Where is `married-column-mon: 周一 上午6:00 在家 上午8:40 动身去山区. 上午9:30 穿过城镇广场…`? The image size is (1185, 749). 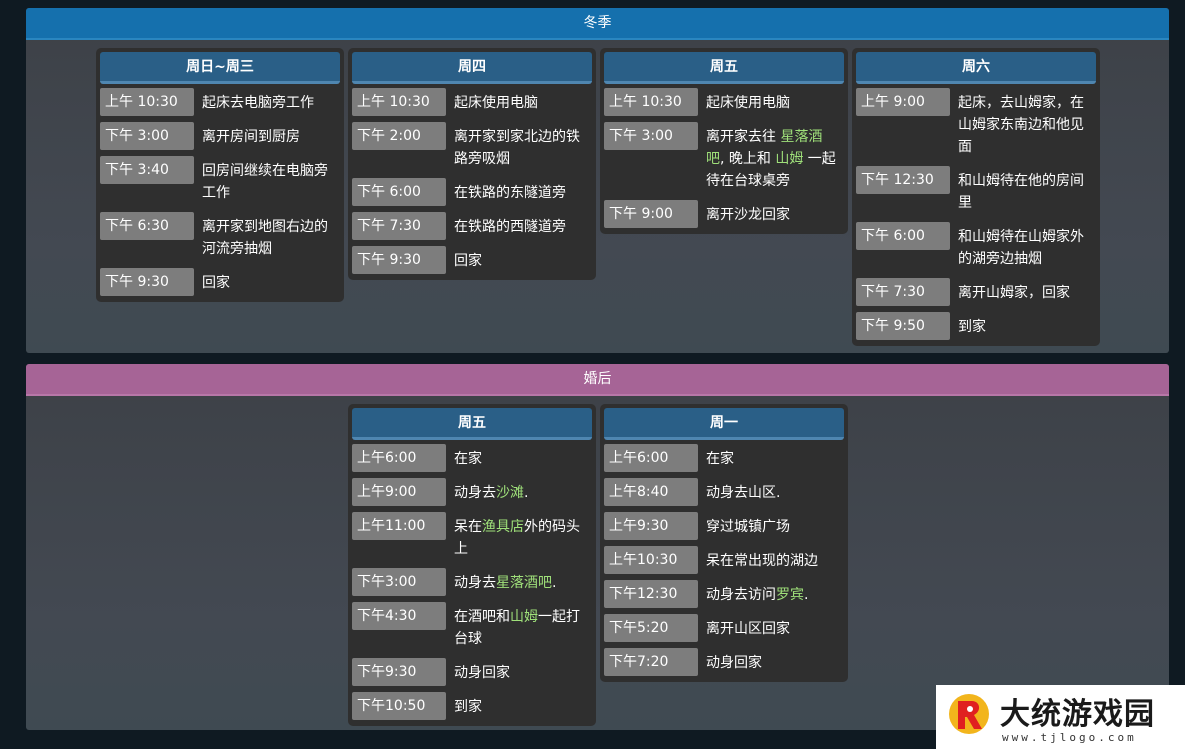
married-column-mon: 周一 上午6:00 在家 上午8:40 动身去山区. 上午9:30 穿过城镇广场… is located at coordinates (724, 543).